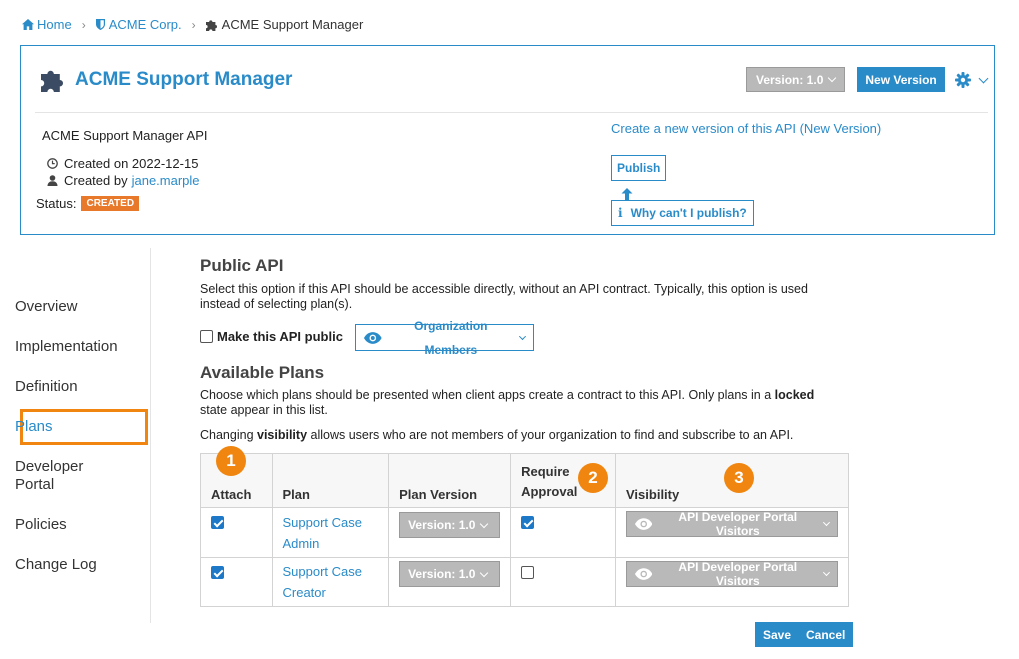  Describe the element at coordinates (52, 180) in the screenshot. I see `user-icon` at that location.